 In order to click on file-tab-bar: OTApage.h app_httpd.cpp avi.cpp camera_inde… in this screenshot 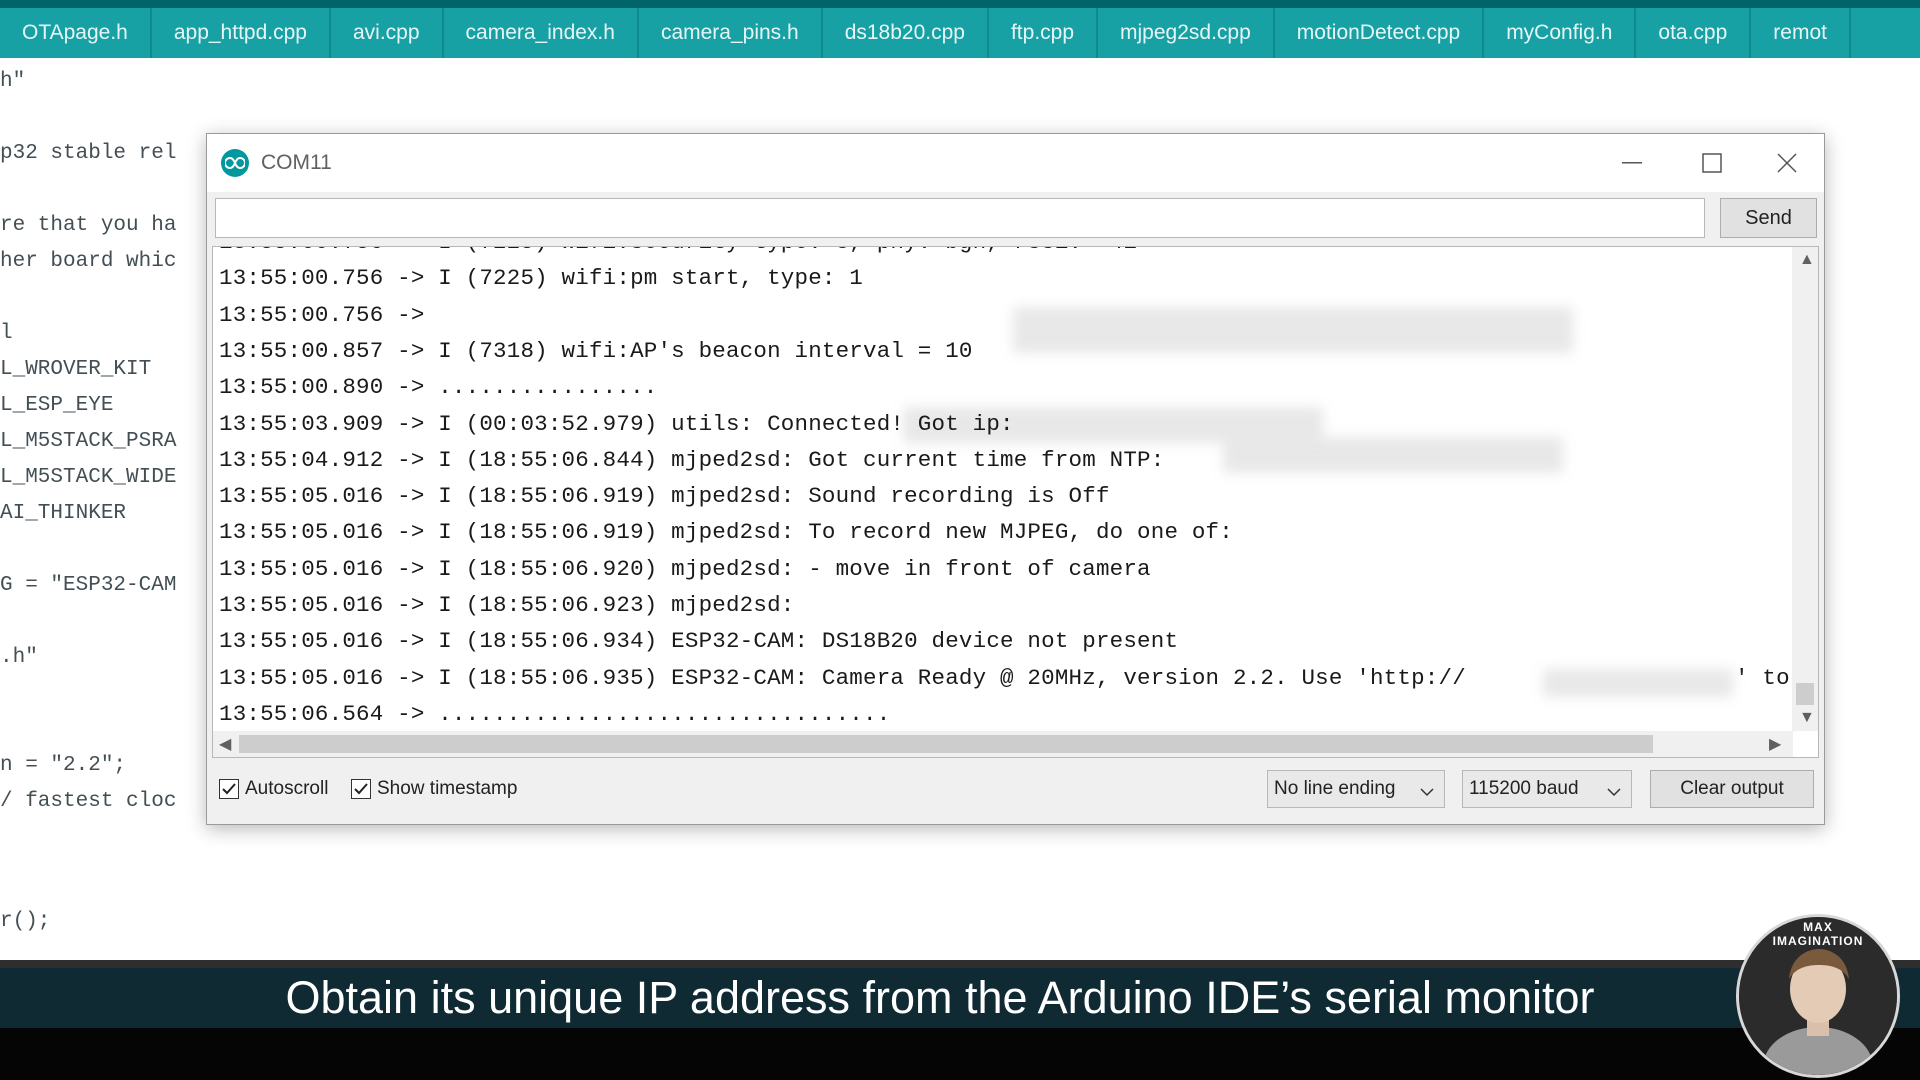, I will do `click(960, 29)`.